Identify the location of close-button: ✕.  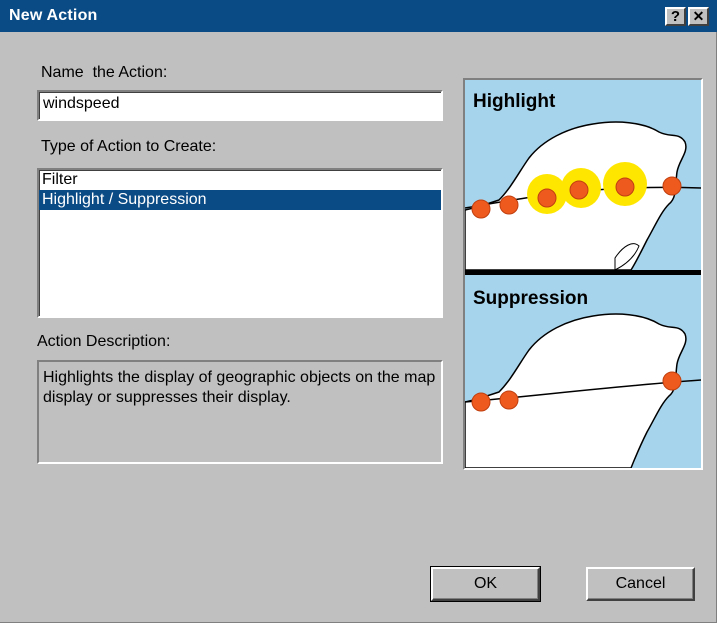
(698, 16).